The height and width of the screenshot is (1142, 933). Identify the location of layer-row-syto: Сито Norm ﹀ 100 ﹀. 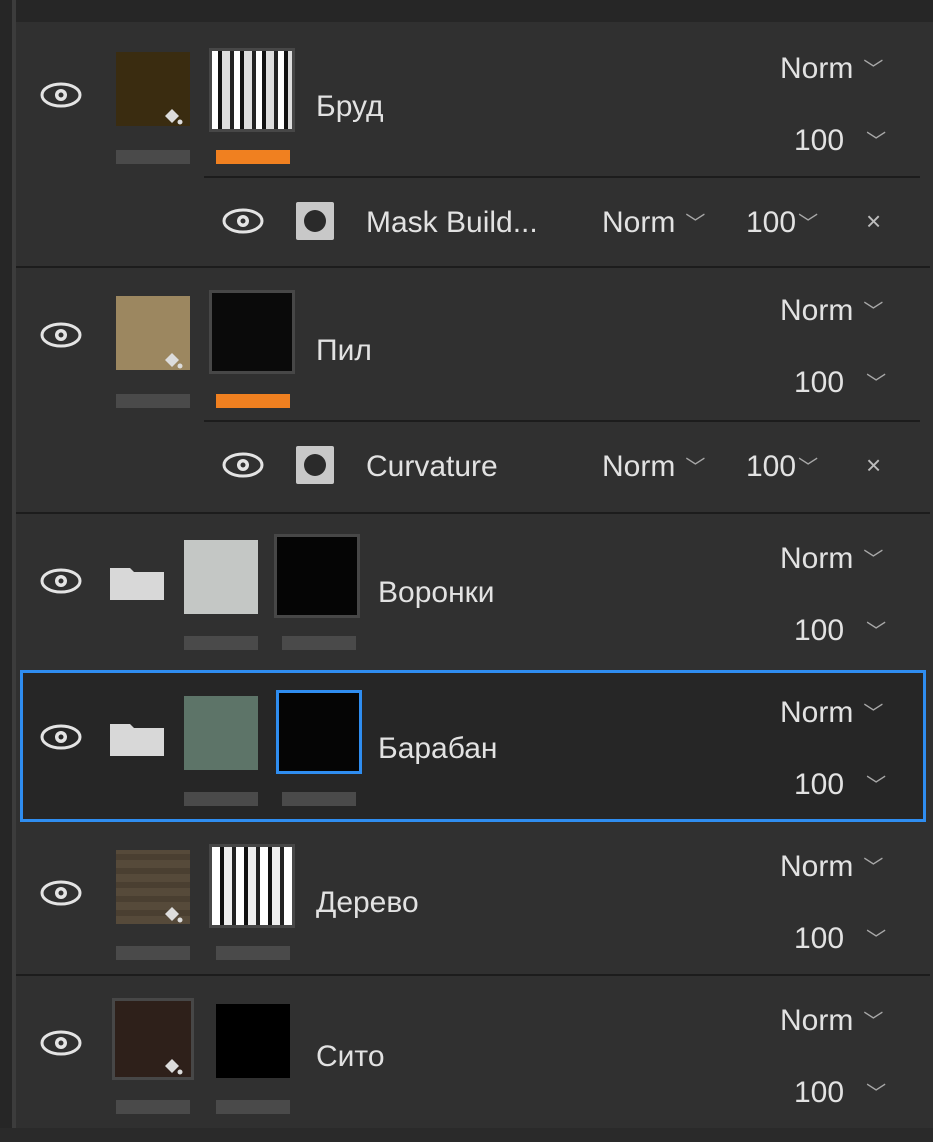
(473, 1051).